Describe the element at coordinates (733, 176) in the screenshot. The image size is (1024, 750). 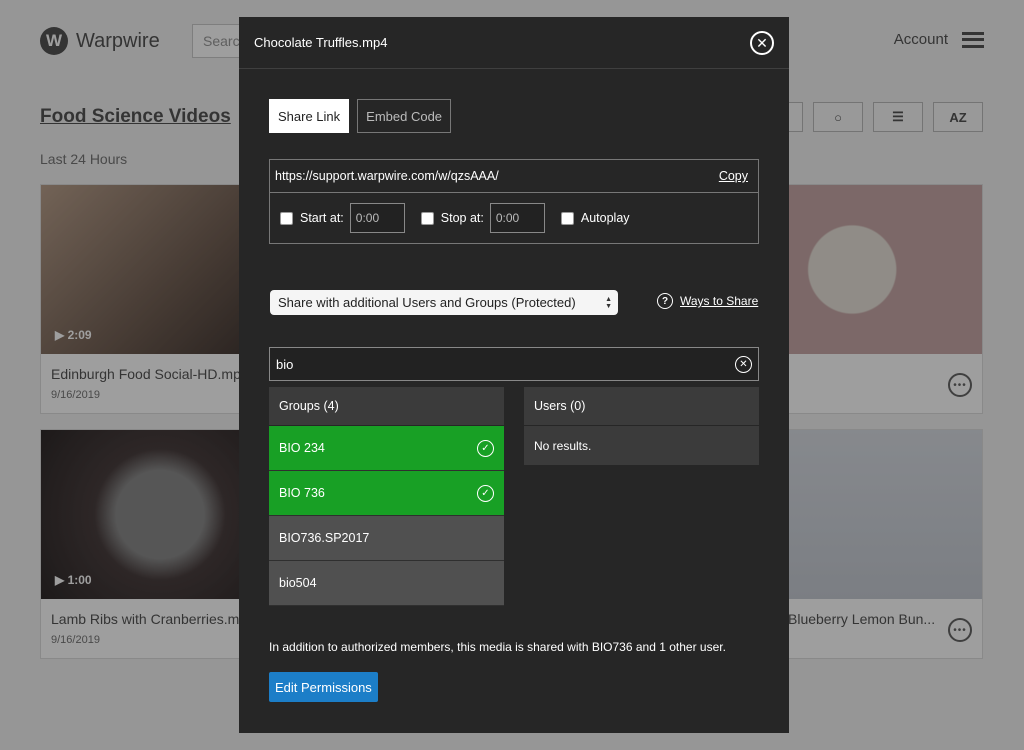
I see `copy-button: Copy` at that location.